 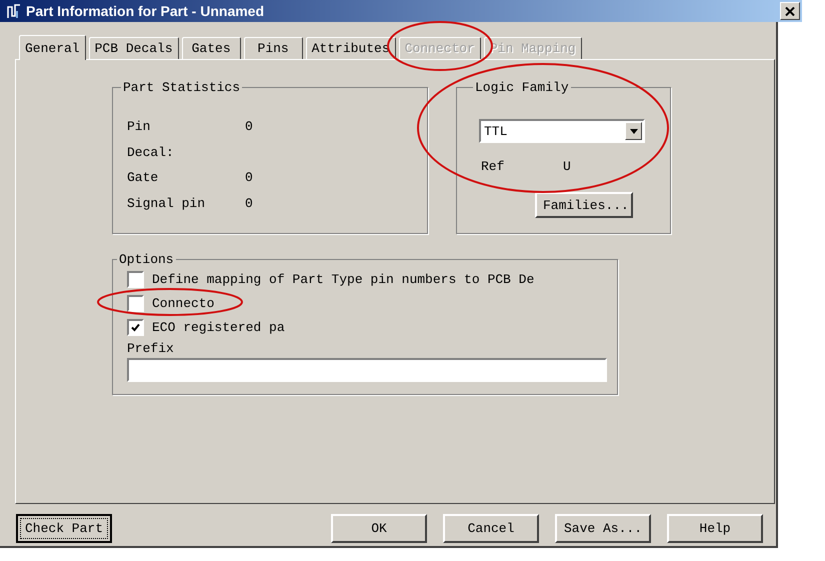 What do you see at coordinates (273, 48) in the screenshot?
I see `tab: Pins` at bounding box center [273, 48].